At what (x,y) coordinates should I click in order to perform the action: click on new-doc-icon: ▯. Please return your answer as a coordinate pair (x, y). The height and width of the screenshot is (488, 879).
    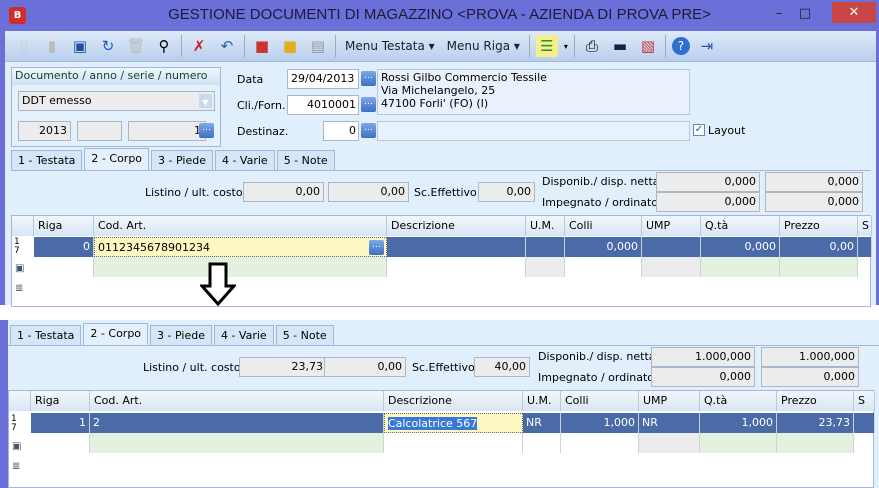
    Looking at the image, I should click on (24, 46).